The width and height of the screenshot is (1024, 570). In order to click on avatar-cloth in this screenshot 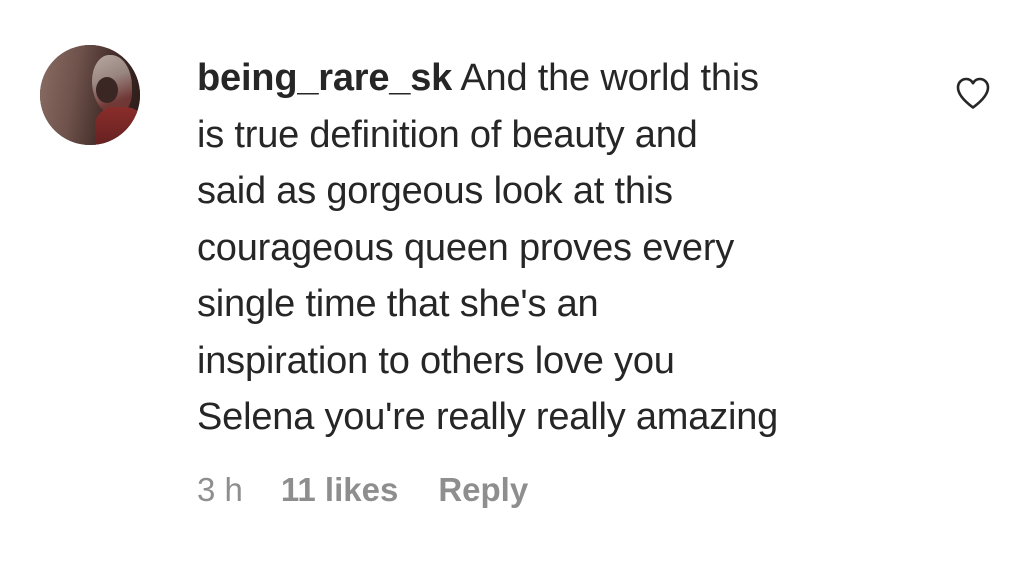, I will do `click(117, 126)`.